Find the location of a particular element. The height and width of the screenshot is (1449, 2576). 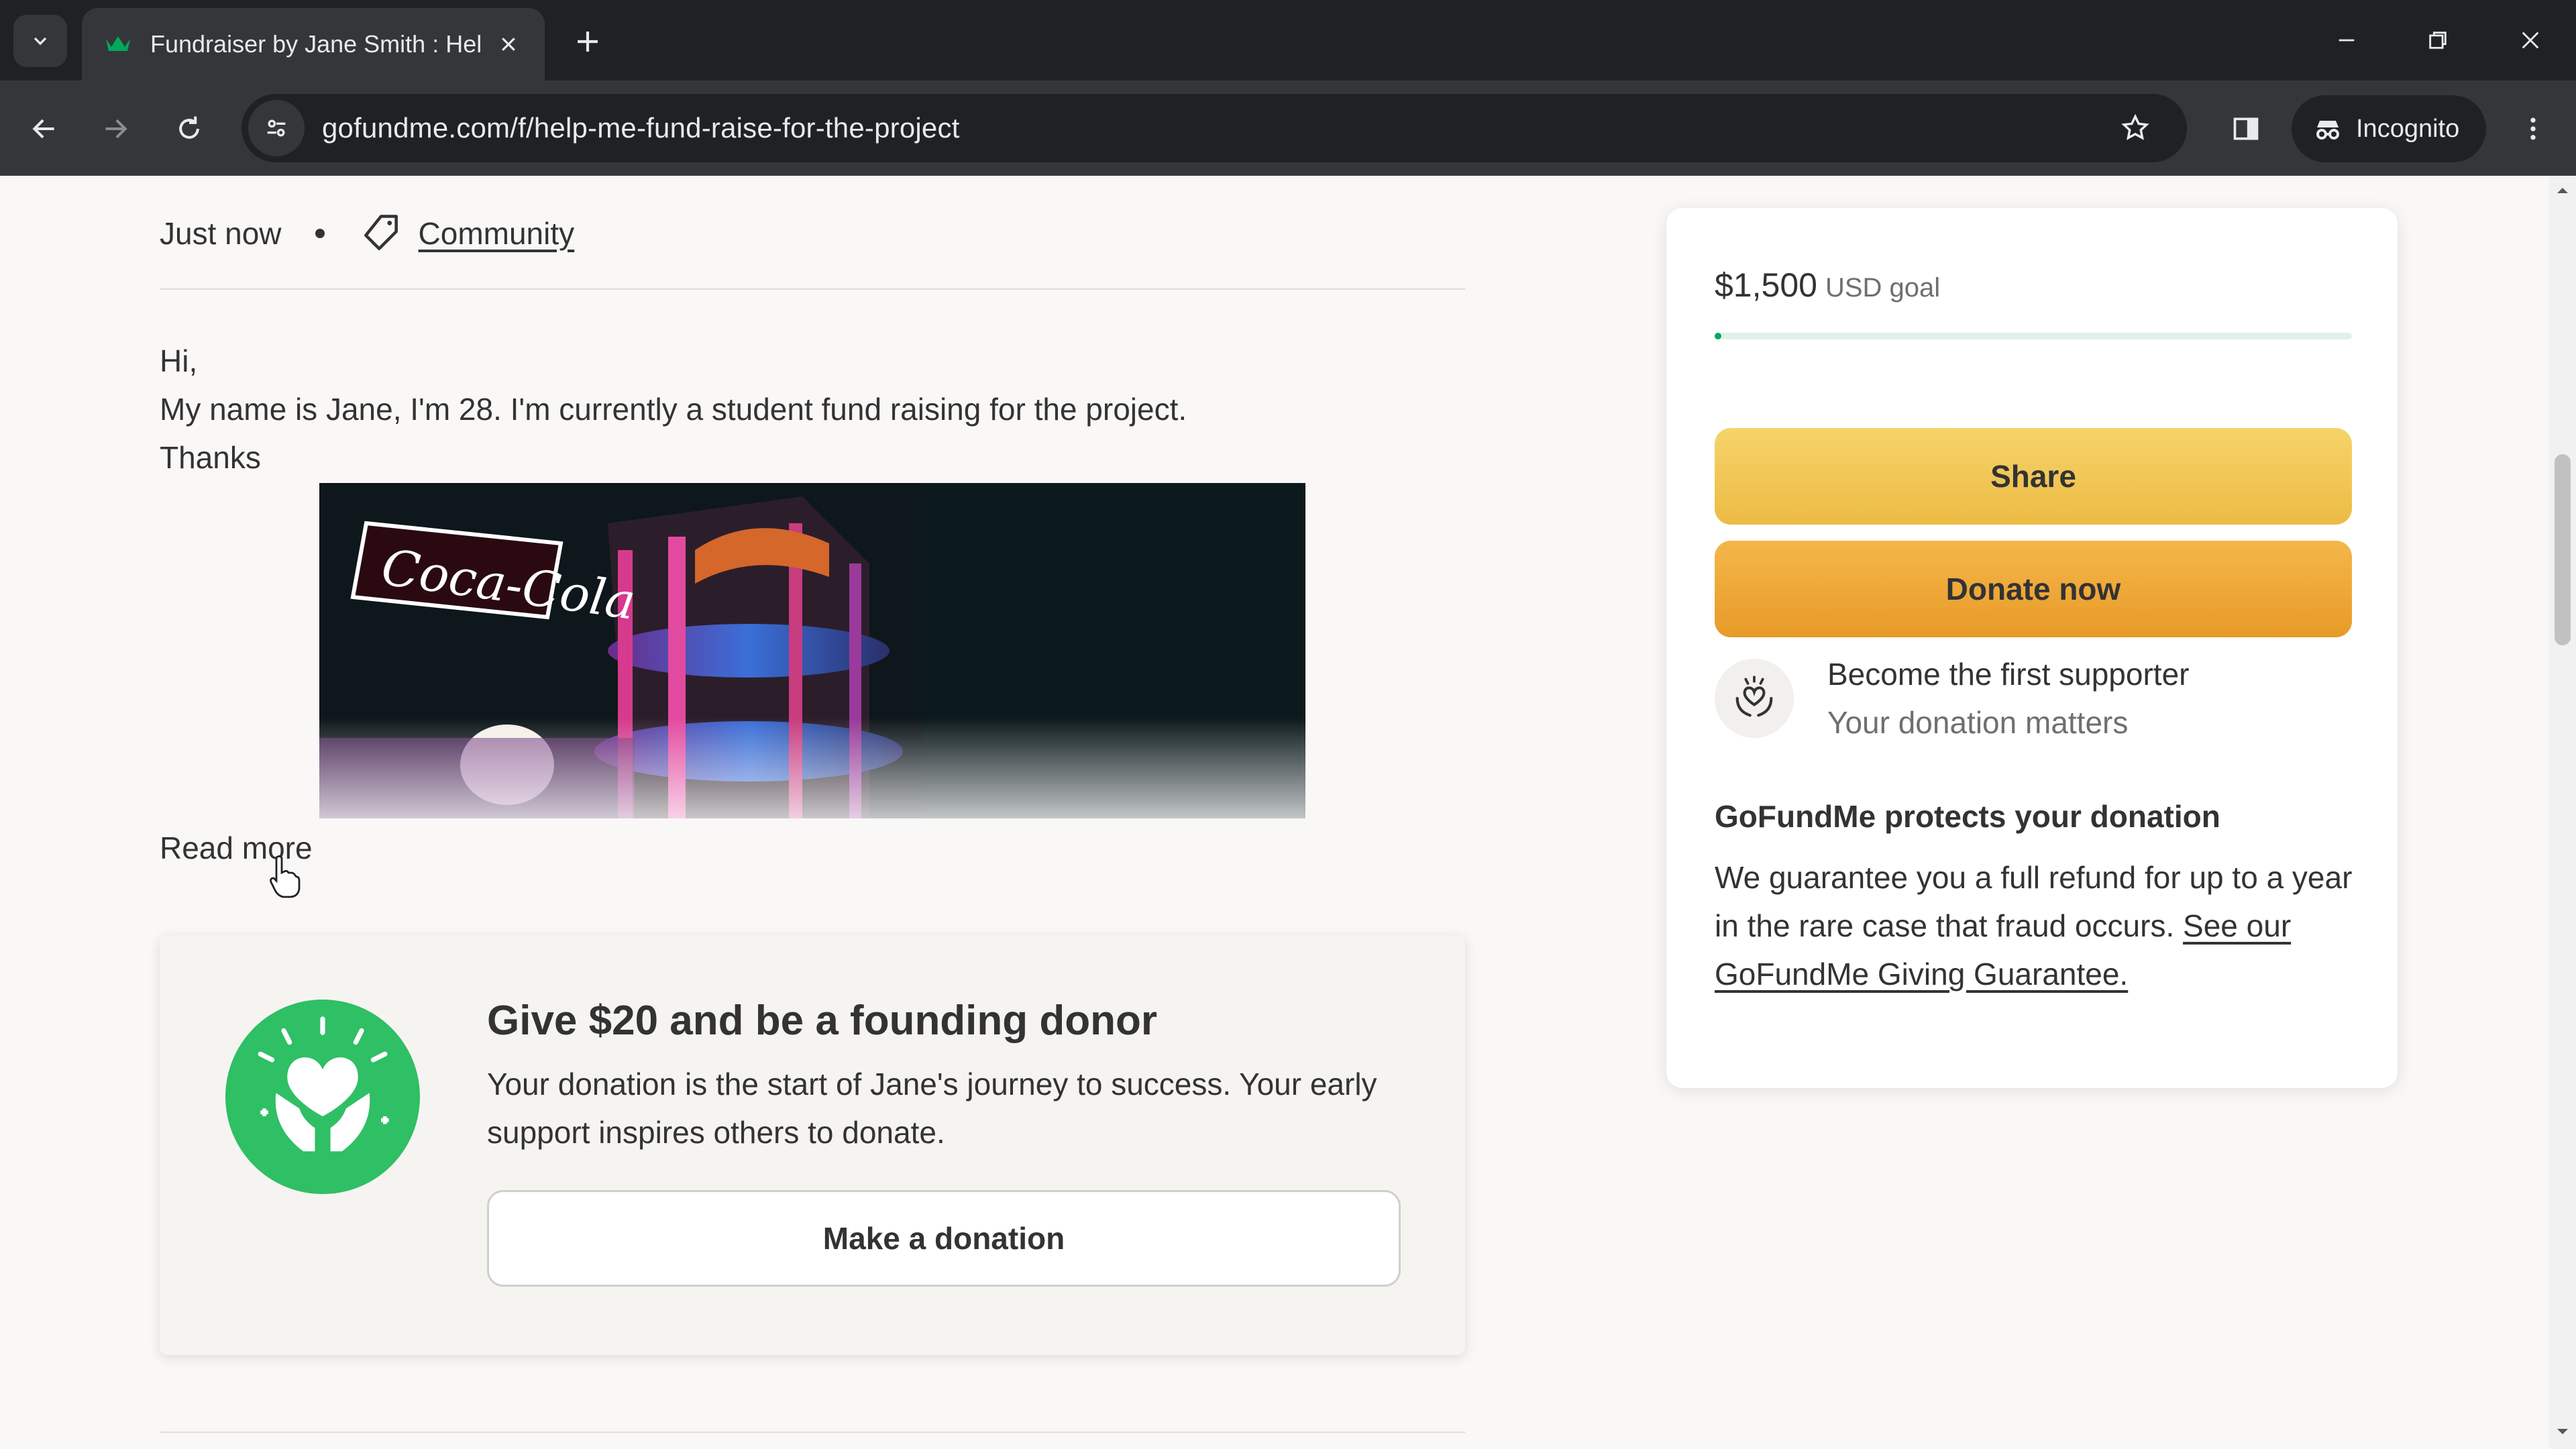

incognito-icon is located at coordinates (2327, 130).